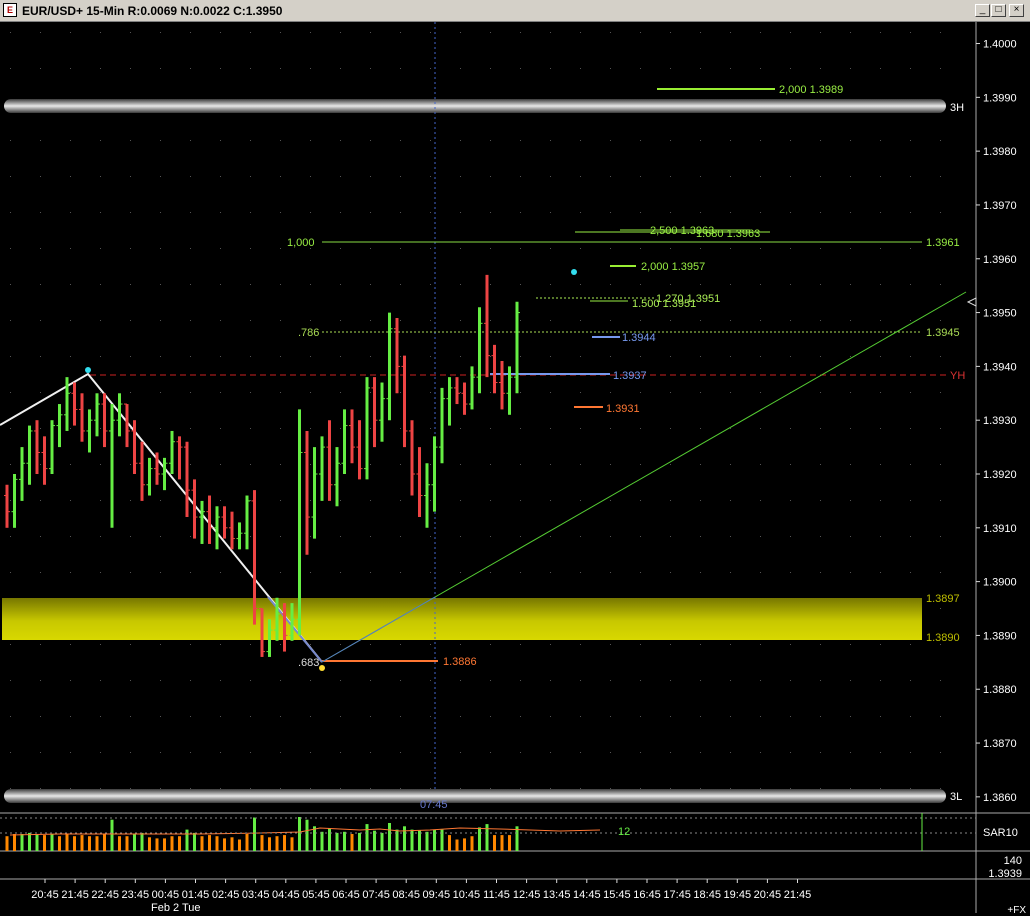  Describe the element at coordinates (346, 895) in the screenshot. I see `time-tick-label: 06:45` at that location.